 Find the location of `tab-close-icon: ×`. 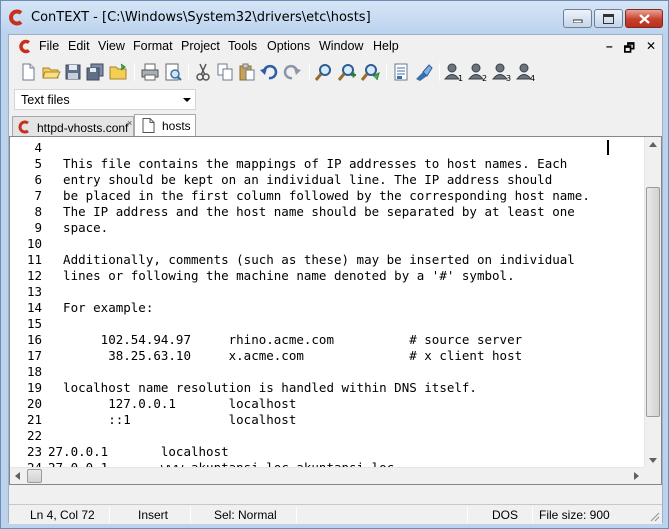

tab-close-icon: × is located at coordinates (129, 123).